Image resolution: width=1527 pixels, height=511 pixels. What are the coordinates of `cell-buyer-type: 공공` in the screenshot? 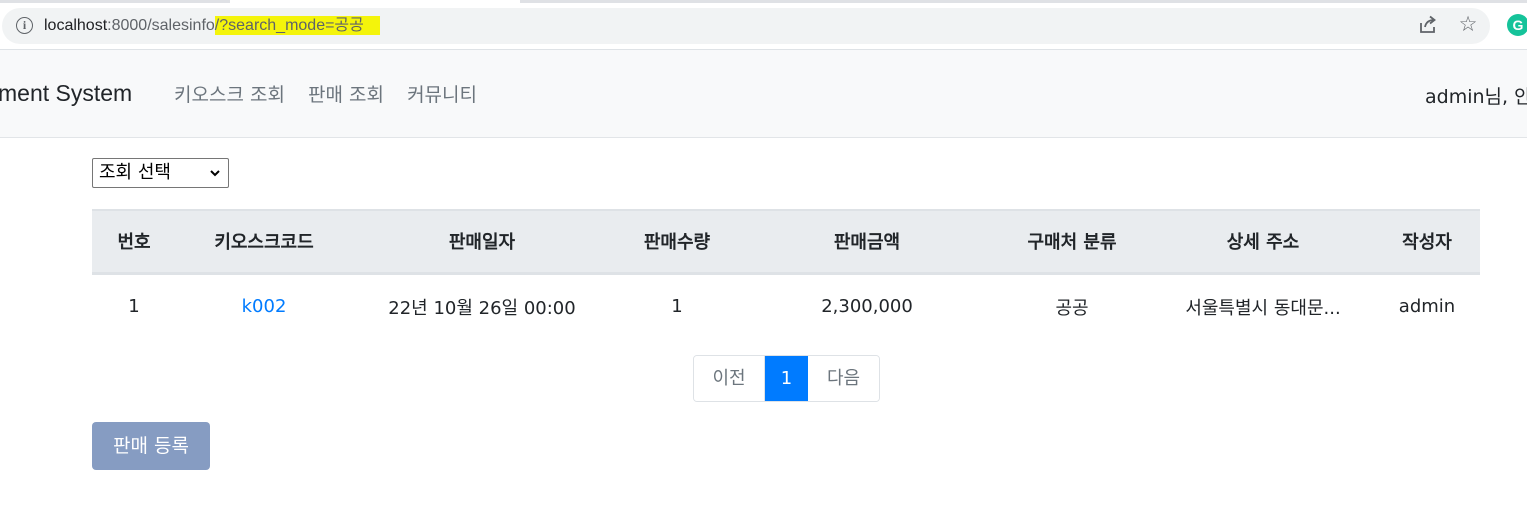 It's located at (1072, 308).